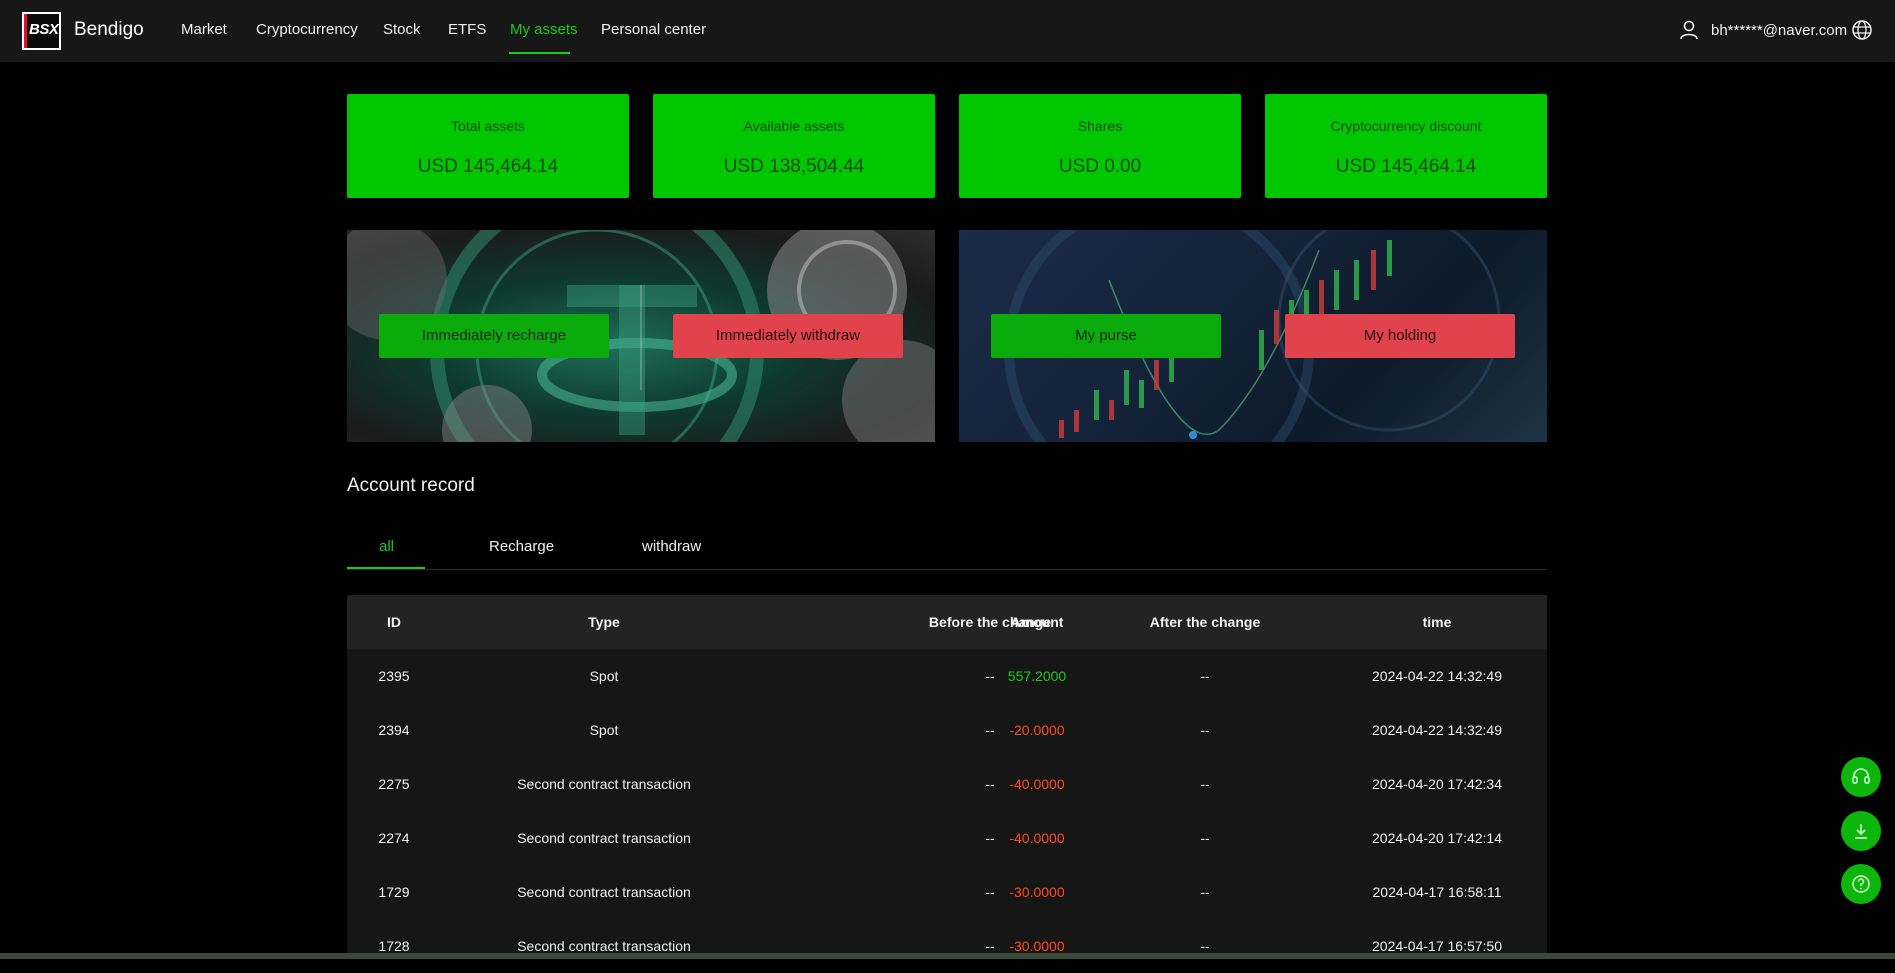 Image resolution: width=1895 pixels, height=973 pixels. Describe the element at coordinates (947, 569) in the screenshot. I see `tabs-divider` at that location.